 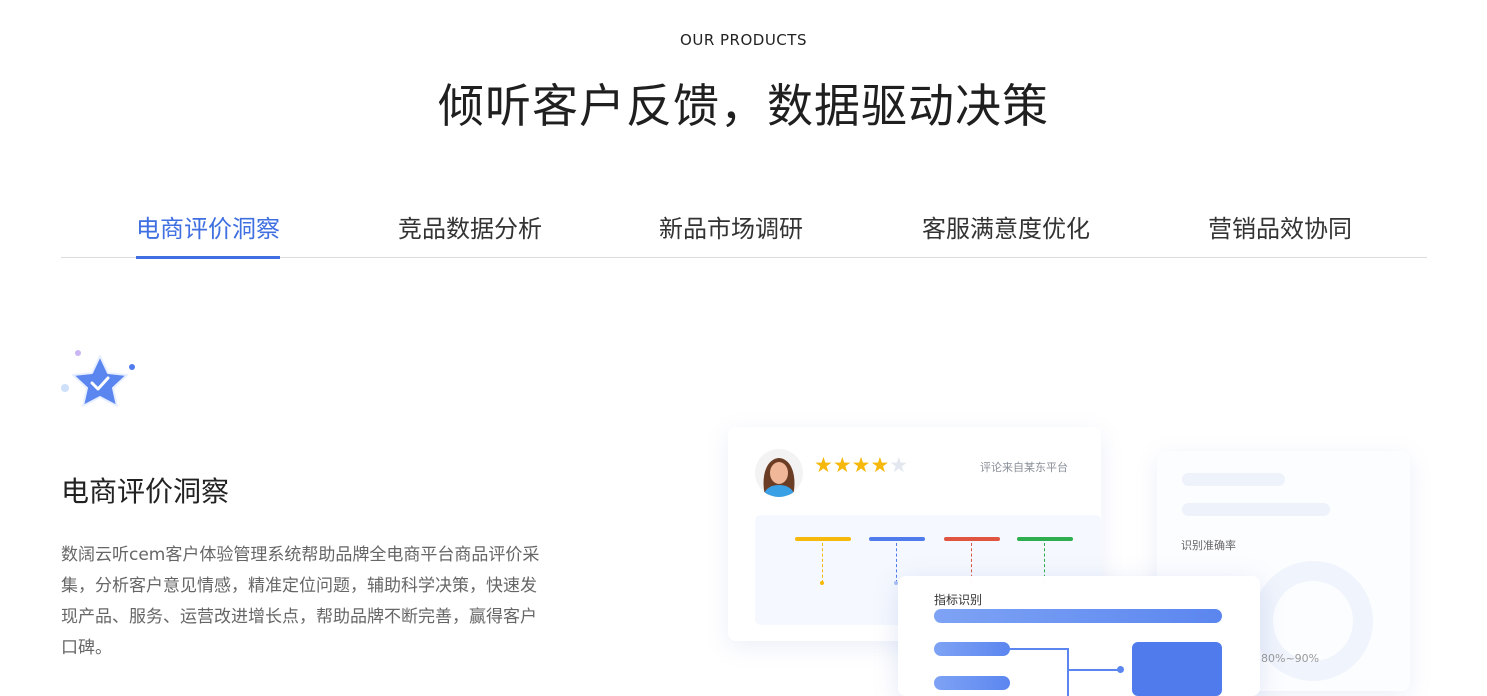 I want to click on accuracy-label: 识别准确率, so click(x=1208, y=545).